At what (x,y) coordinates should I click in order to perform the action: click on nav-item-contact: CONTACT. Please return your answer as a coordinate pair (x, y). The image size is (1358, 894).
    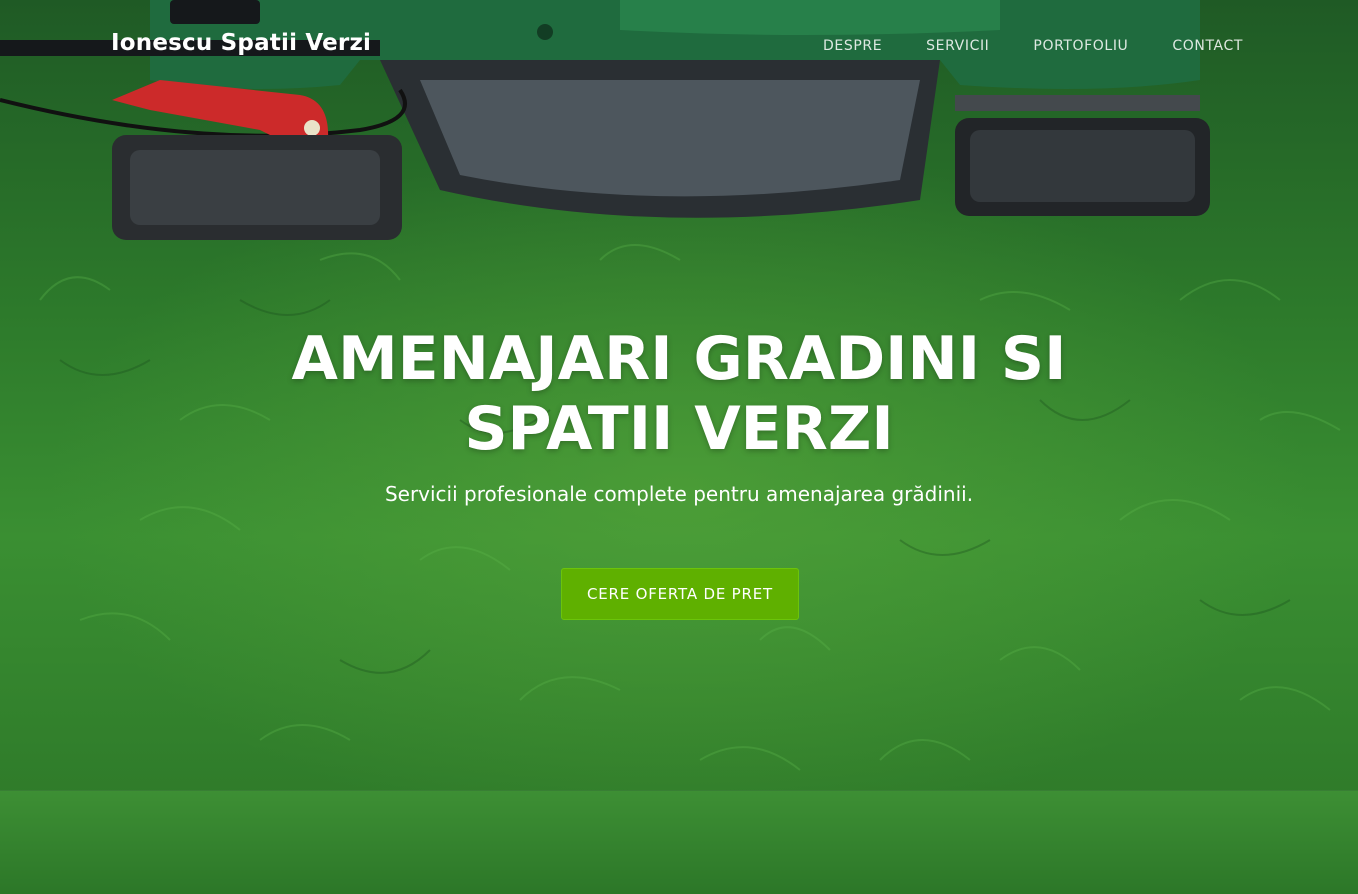
    Looking at the image, I should click on (1207, 46).